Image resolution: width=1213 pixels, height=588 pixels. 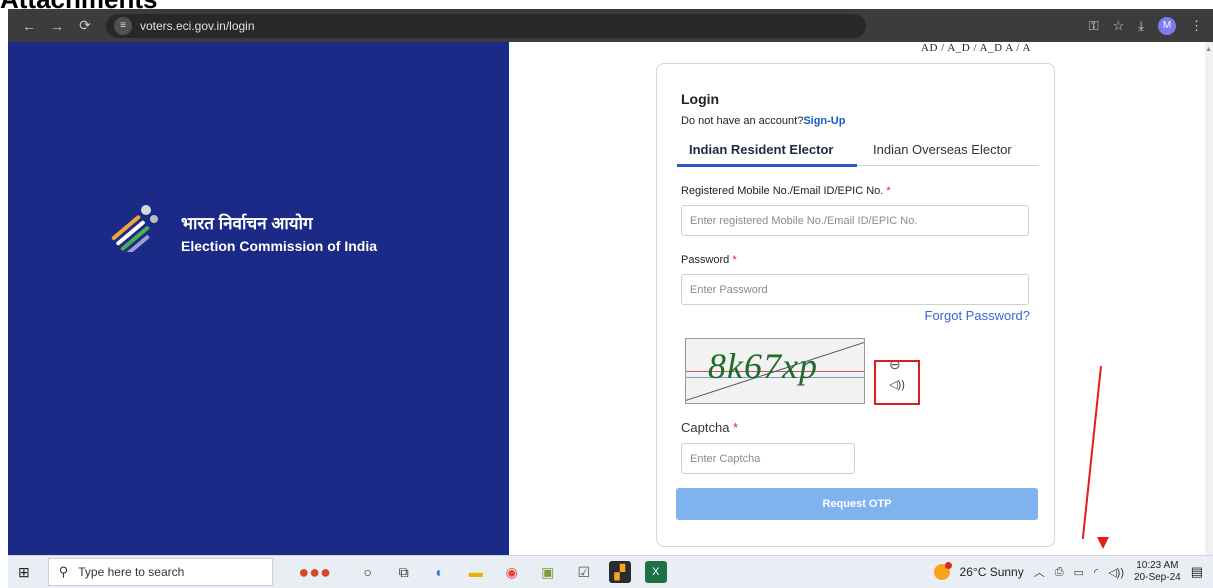 I want to click on cortana-circle-icon: ○, so click(x=368, y=572).